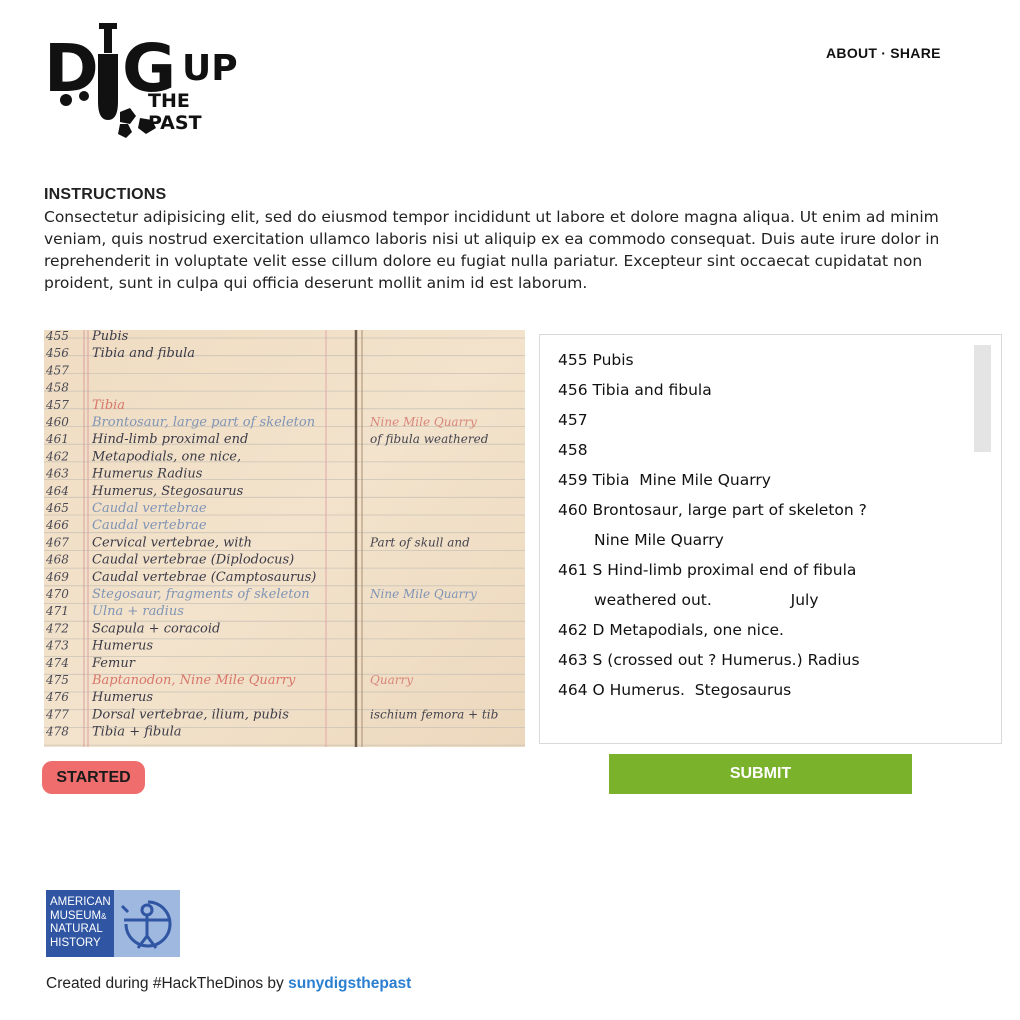 The image size is (1020, 1020). I want to click on ledger-number: 456, so click(57, 353).